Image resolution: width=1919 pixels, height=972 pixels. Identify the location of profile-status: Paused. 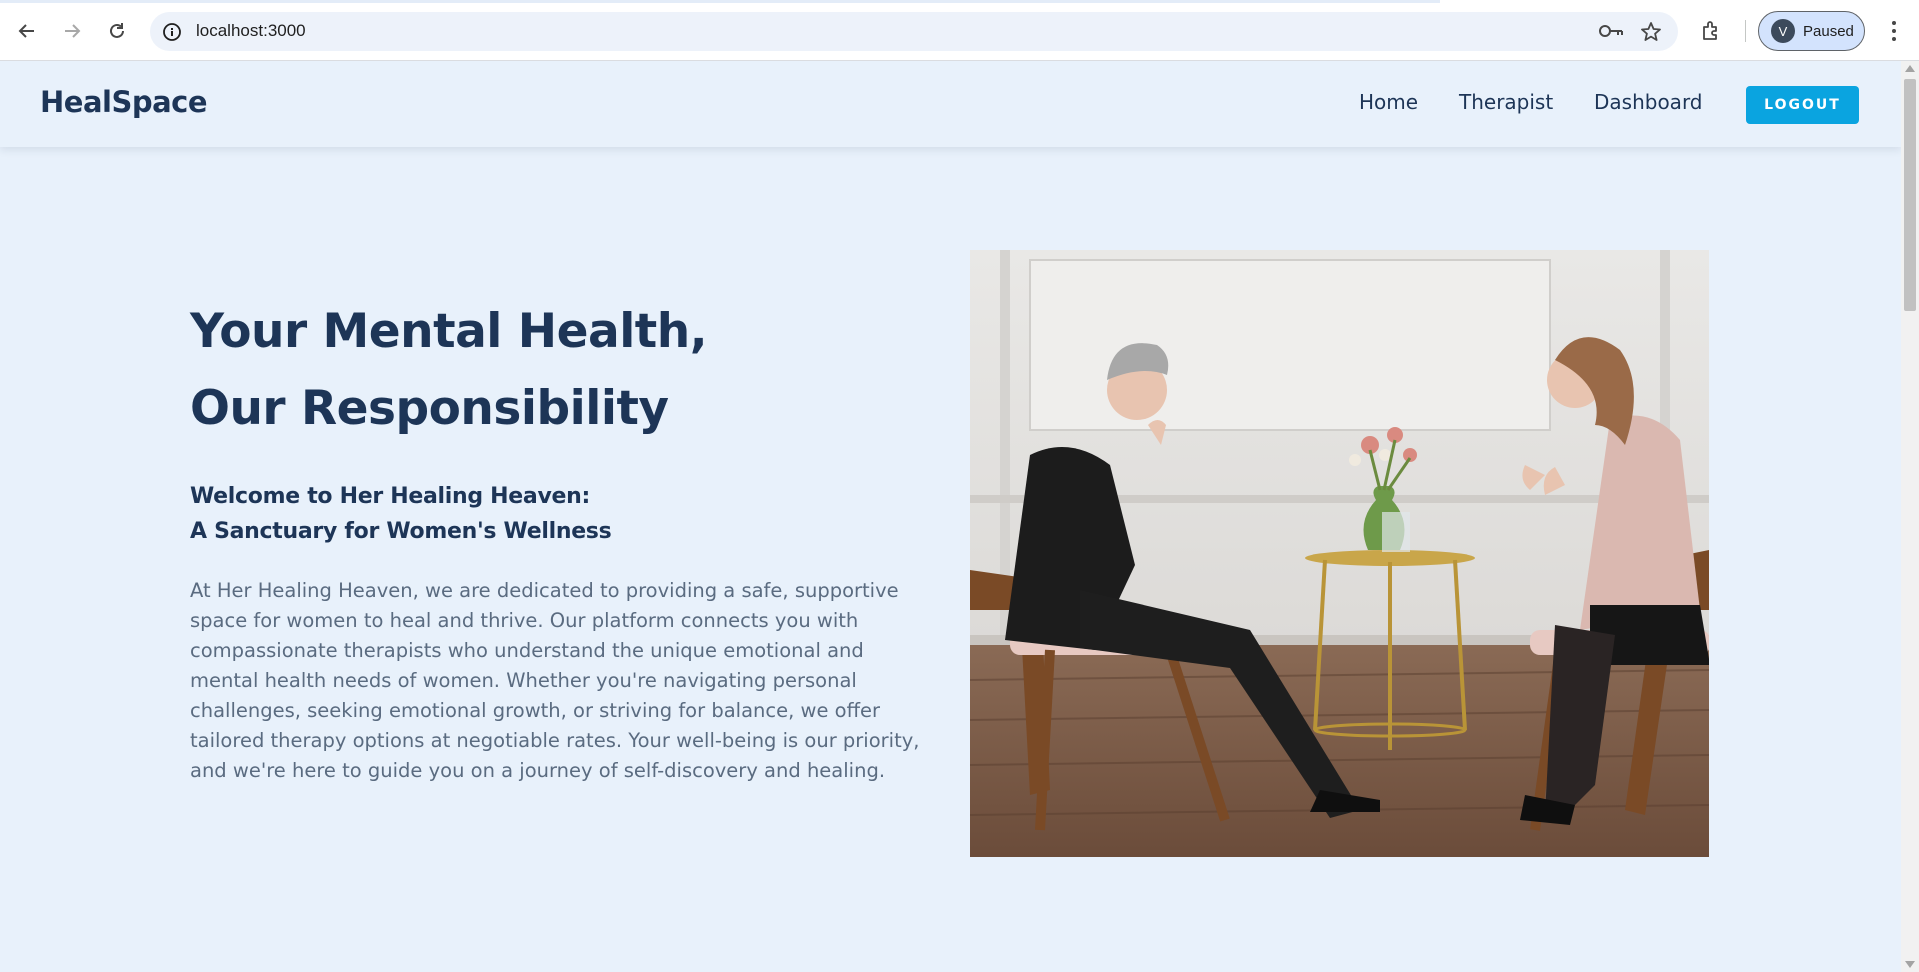
(1828, 31).